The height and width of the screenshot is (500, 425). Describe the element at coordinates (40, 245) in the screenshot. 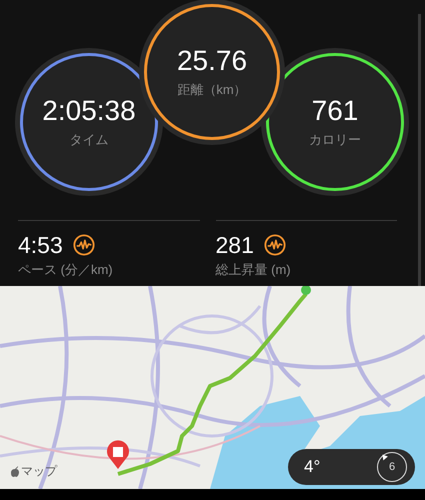

I see `stat-value: 4:53` at that location.